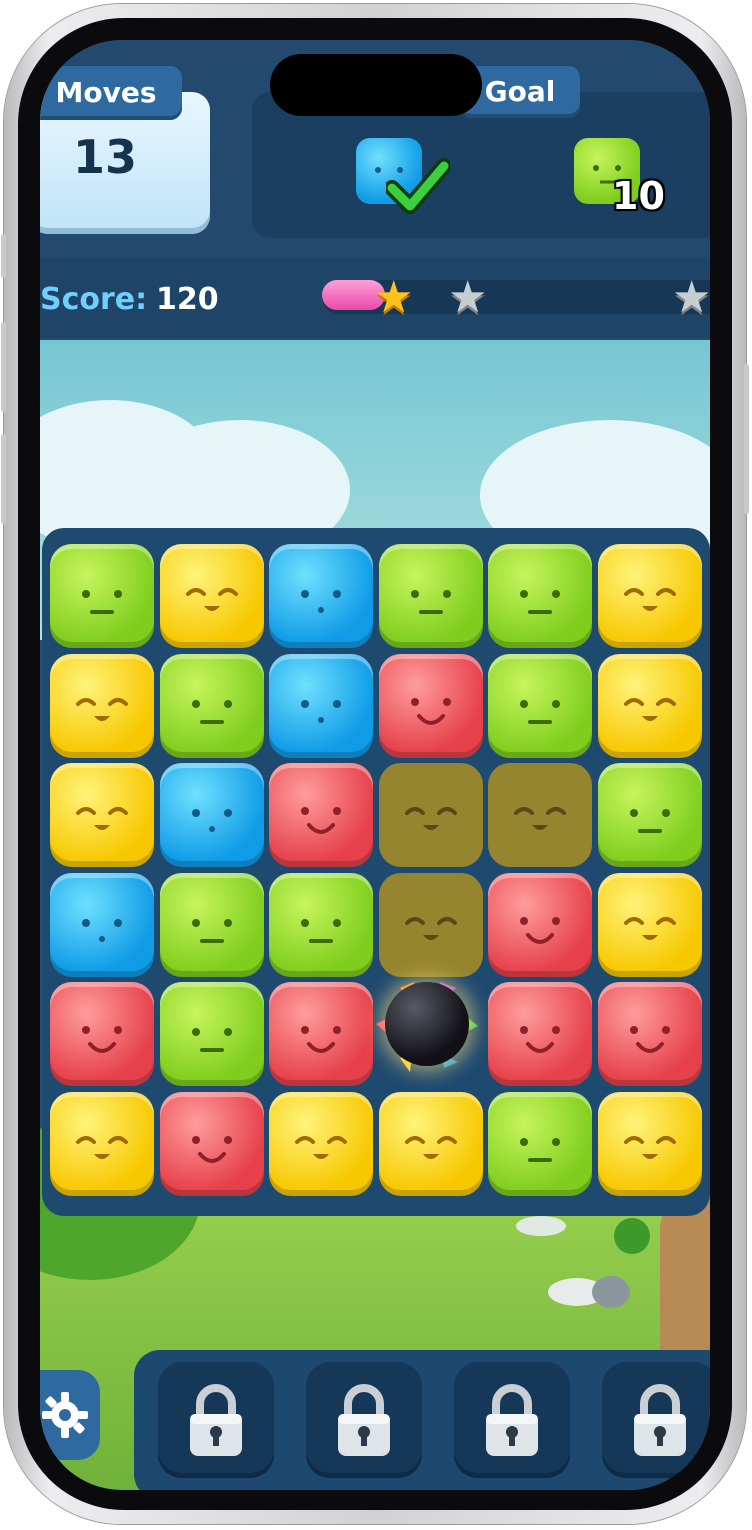 The height and width of the screenshot is (1530, 752). Describe the element at coordinates (94, 299) in the screenshot. I see `score-label: Score:` at that location.